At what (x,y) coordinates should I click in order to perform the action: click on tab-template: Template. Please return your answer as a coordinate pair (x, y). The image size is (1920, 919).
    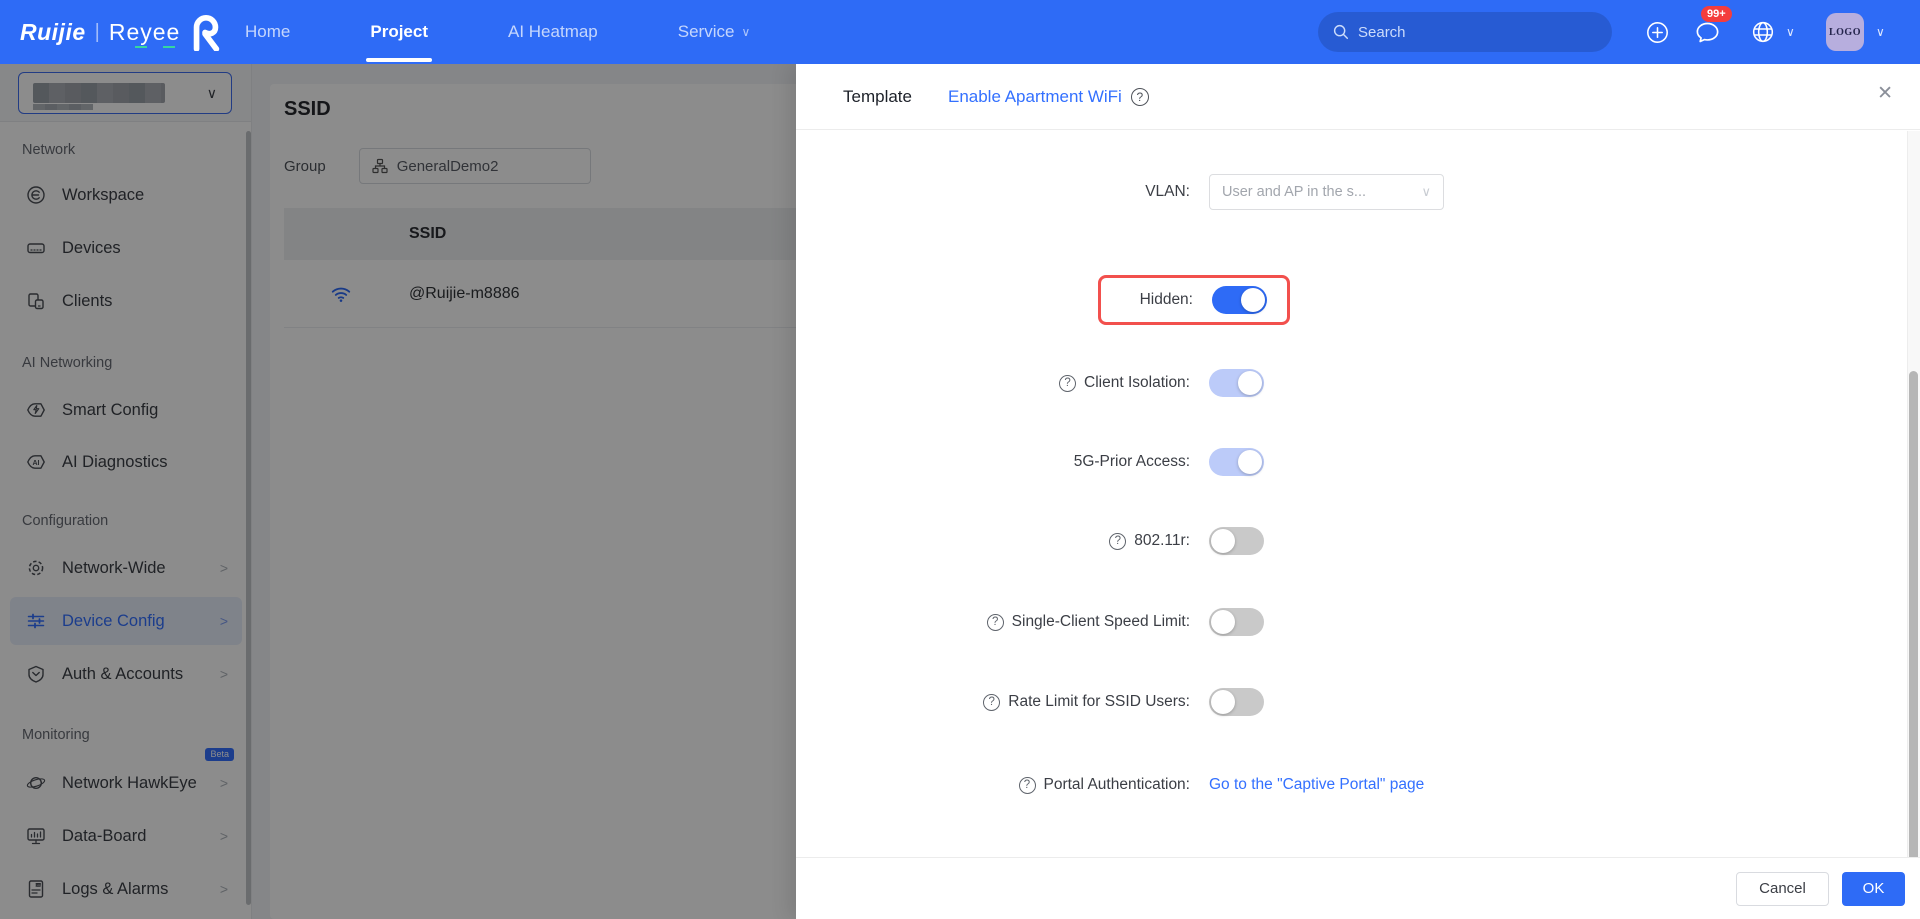
    Looking at the image, I should click on (877, 97).